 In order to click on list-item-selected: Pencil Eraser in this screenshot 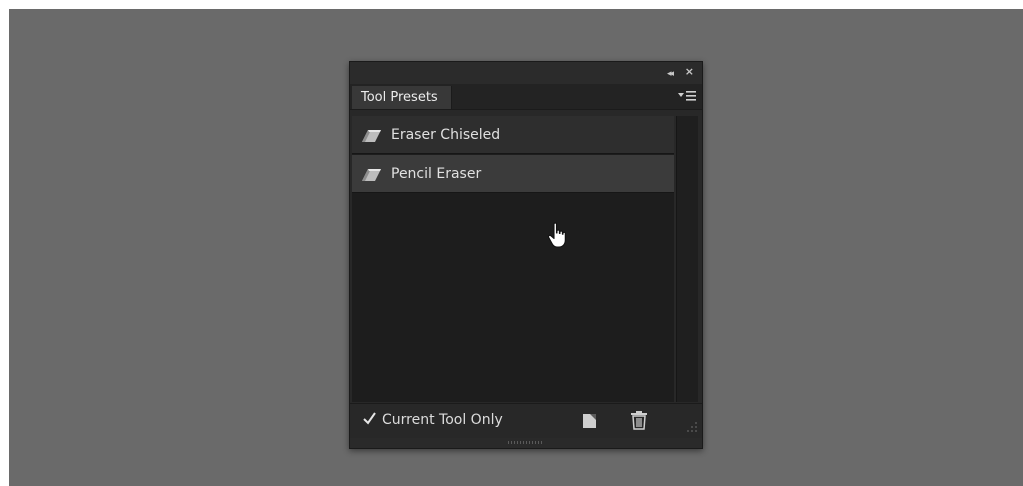, I will do `click(513, 174)`.